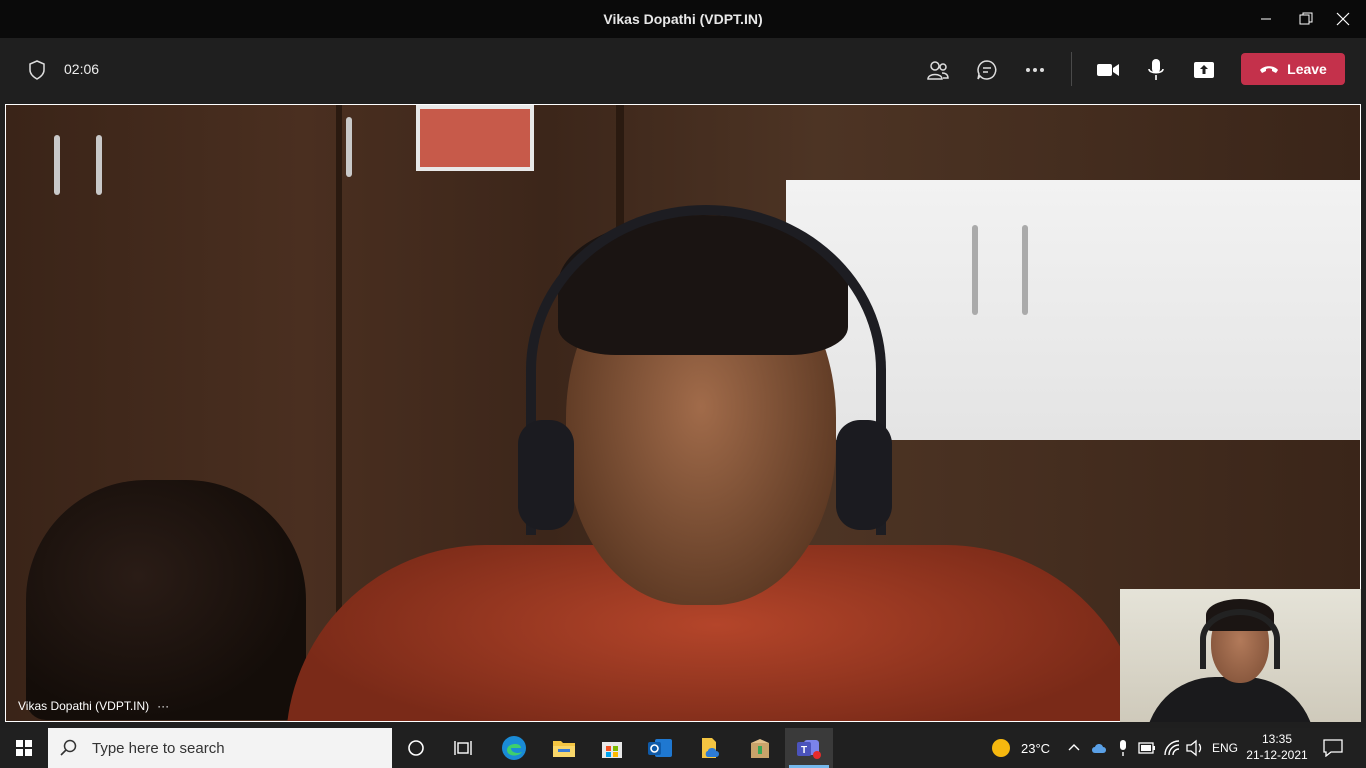 The width and height of the screenshot is (1366, 768). I want to click on meeting-timer: 02:06, so click(82, 69).